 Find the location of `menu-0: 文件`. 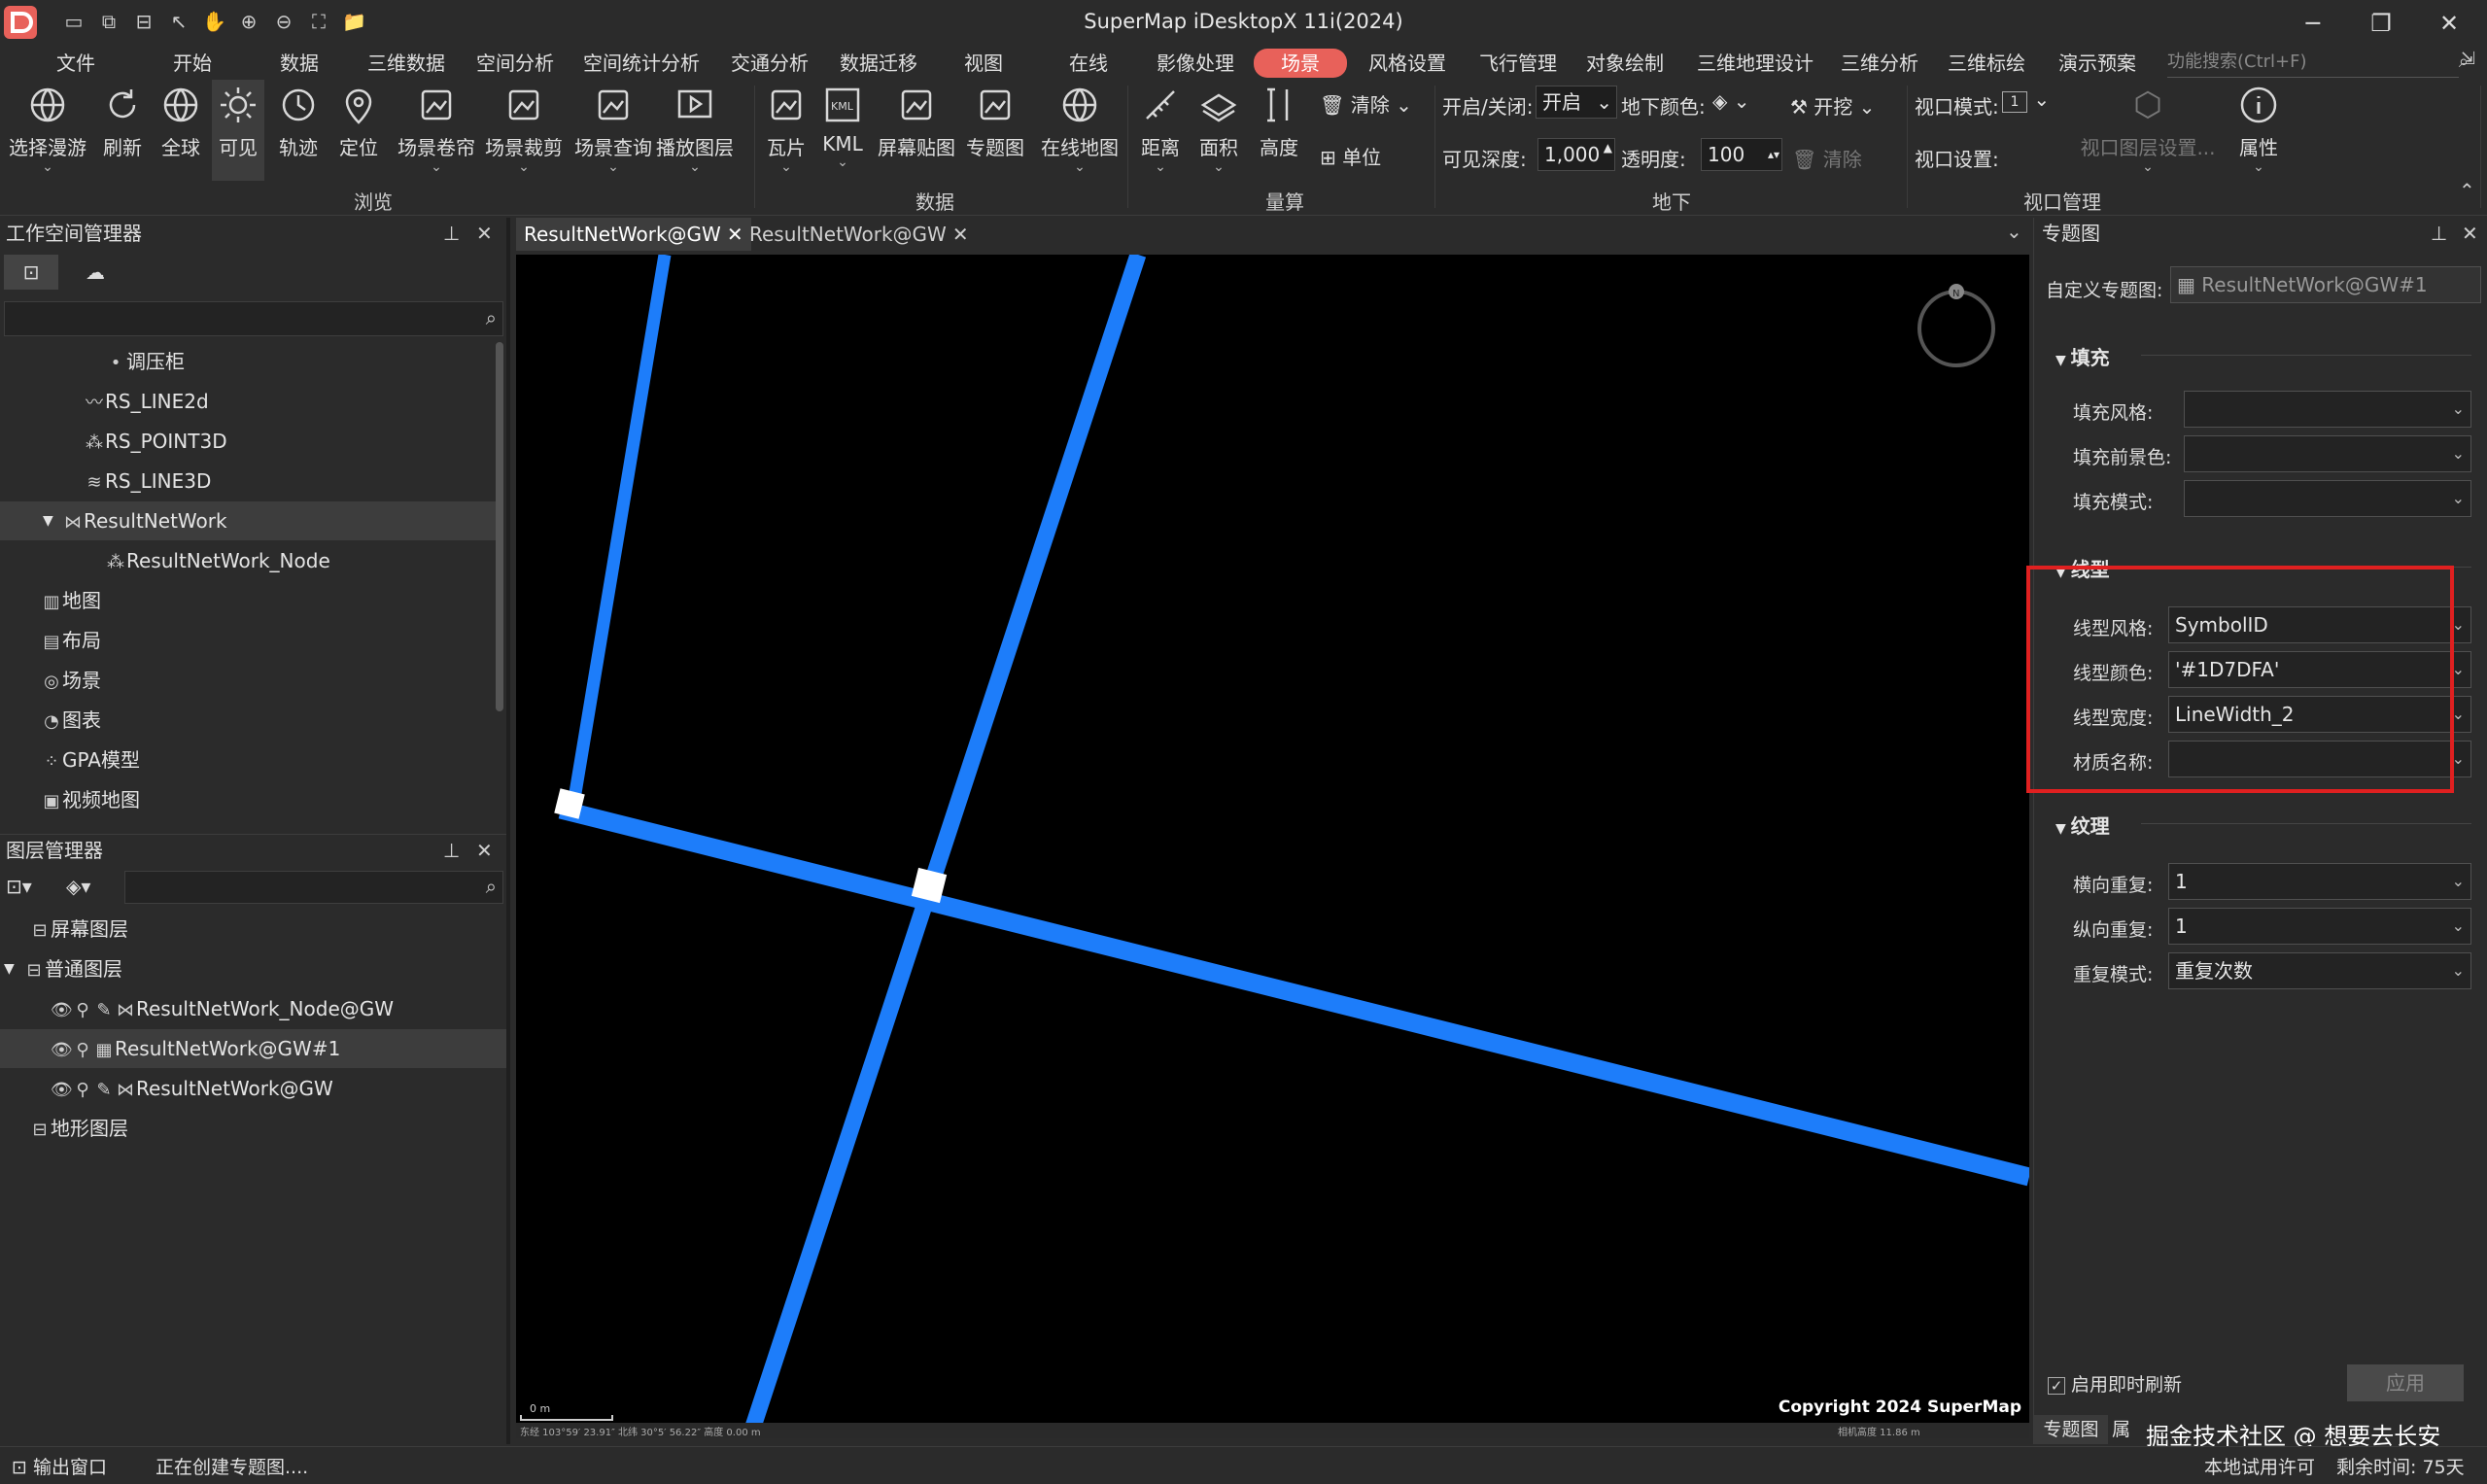

menu-0: 文件 is located at coordinates (76, 63).